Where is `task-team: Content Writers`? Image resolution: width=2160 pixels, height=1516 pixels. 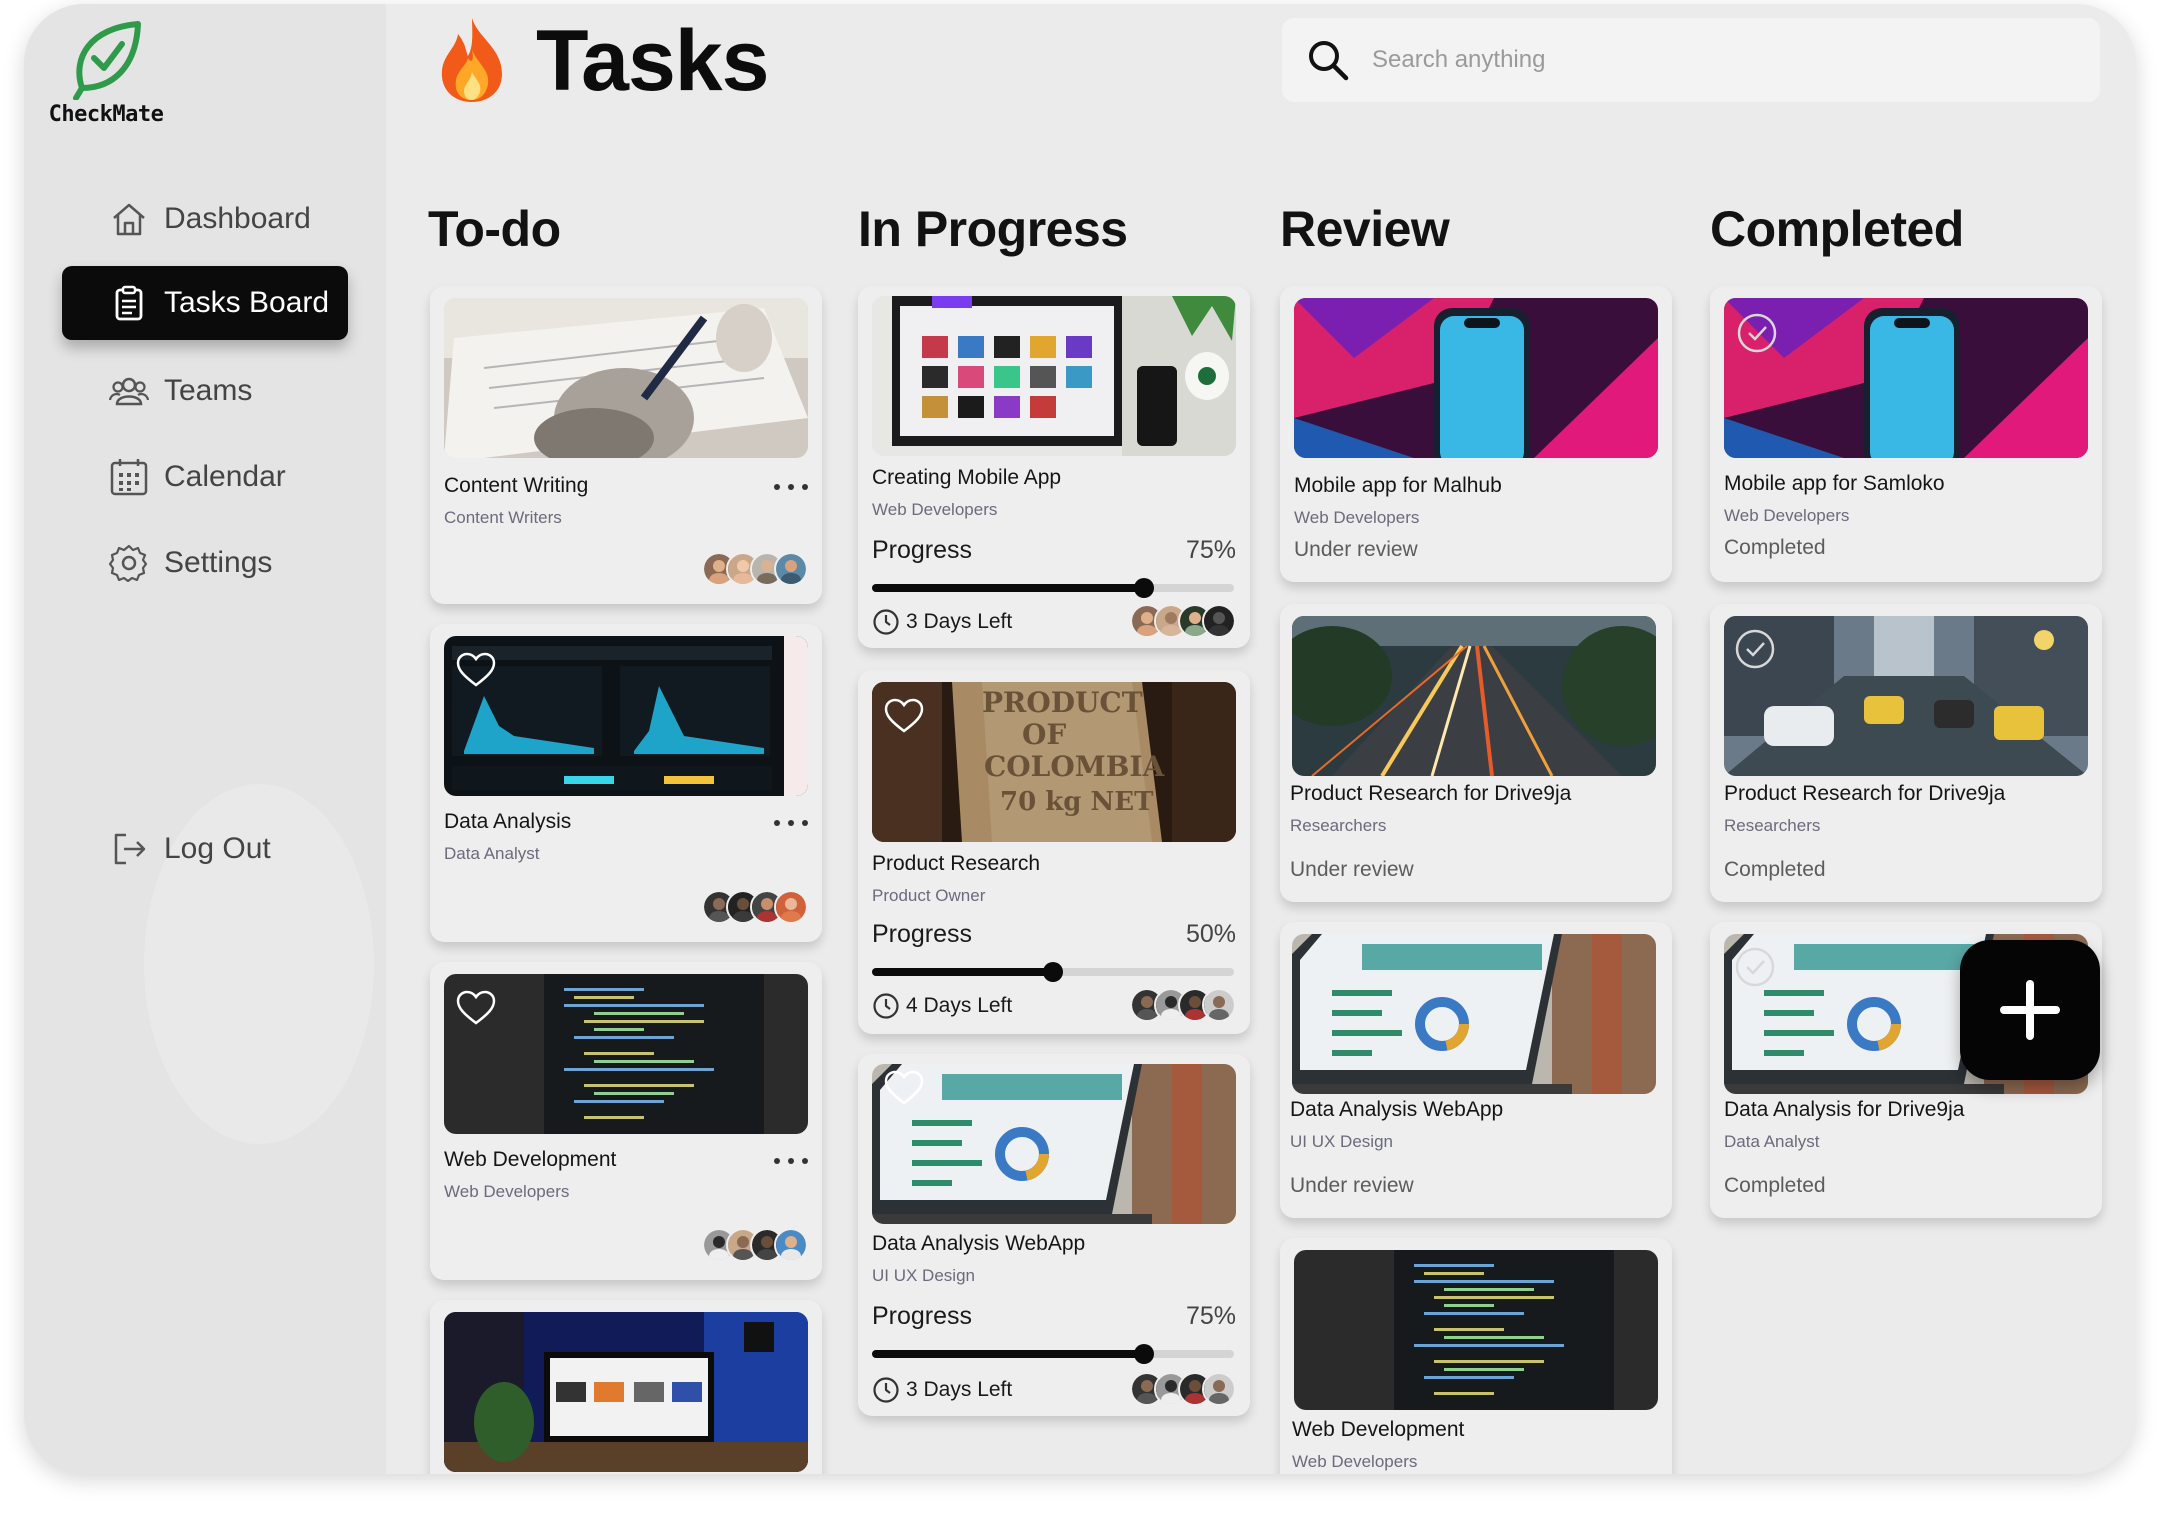 task-team: Content Writers is located at coordinates (503, 517).